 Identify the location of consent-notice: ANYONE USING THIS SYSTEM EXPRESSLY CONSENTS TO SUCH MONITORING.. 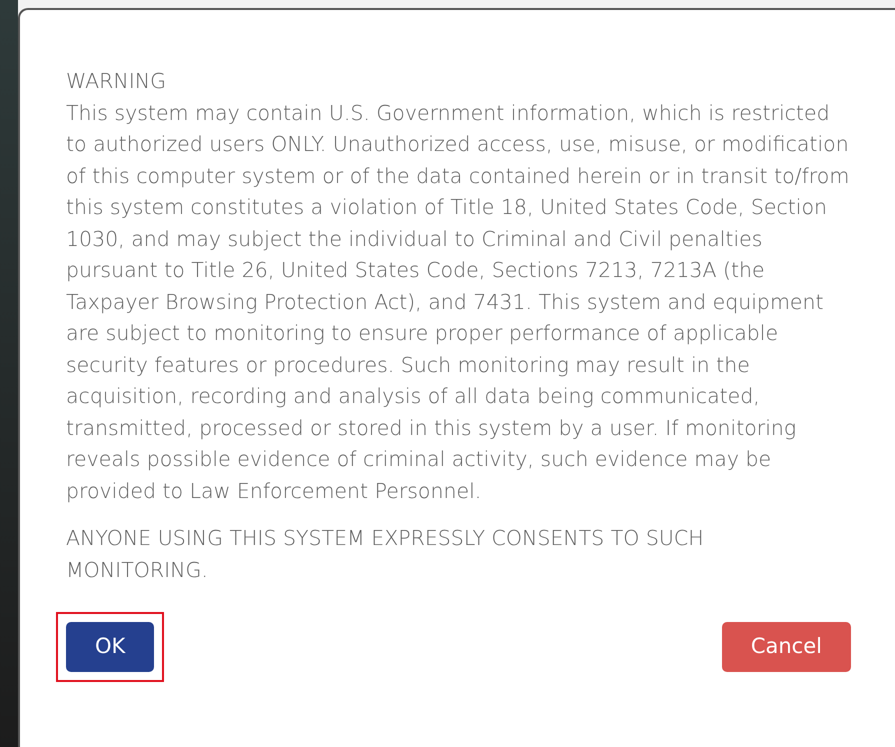
(385, 554).